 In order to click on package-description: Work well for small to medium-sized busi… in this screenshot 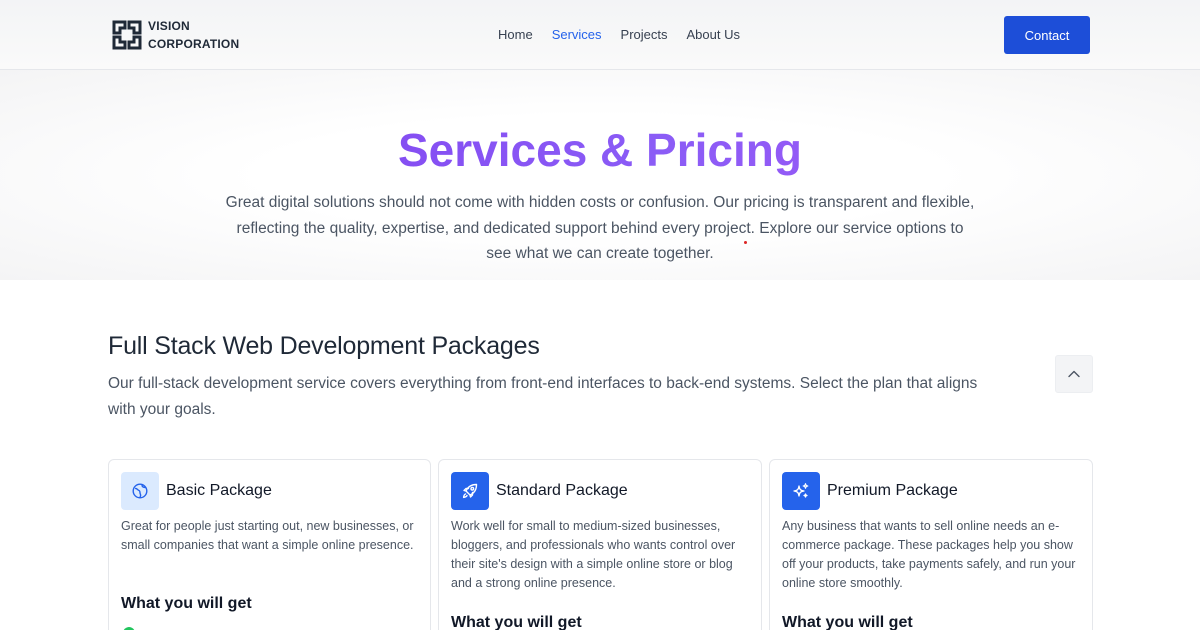, I will do `click(593, 554)`.